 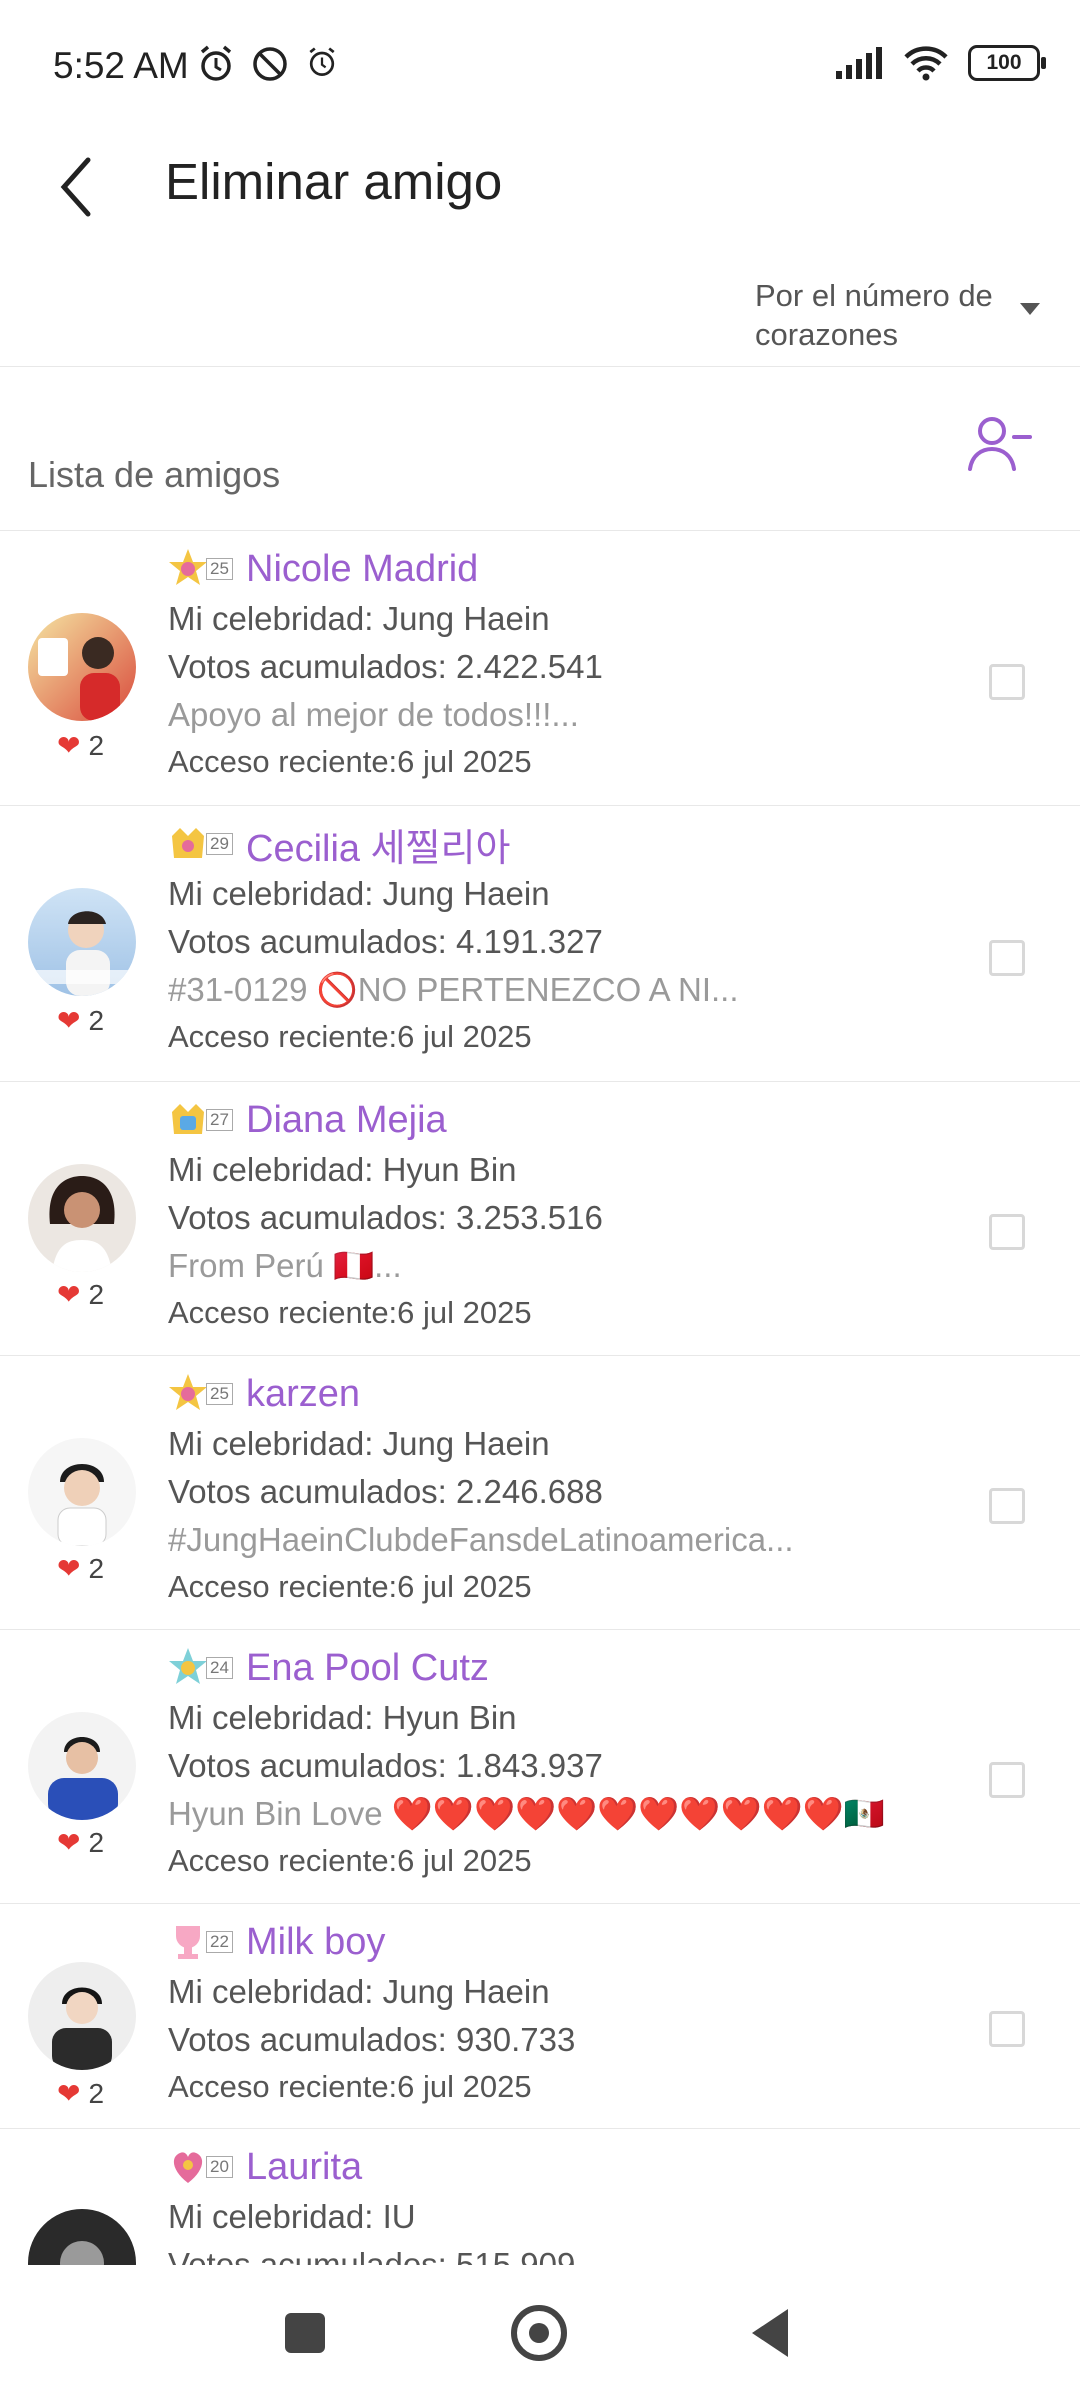 I want to click on app-header: Eliminar amigo, so click(x=540, y=190).